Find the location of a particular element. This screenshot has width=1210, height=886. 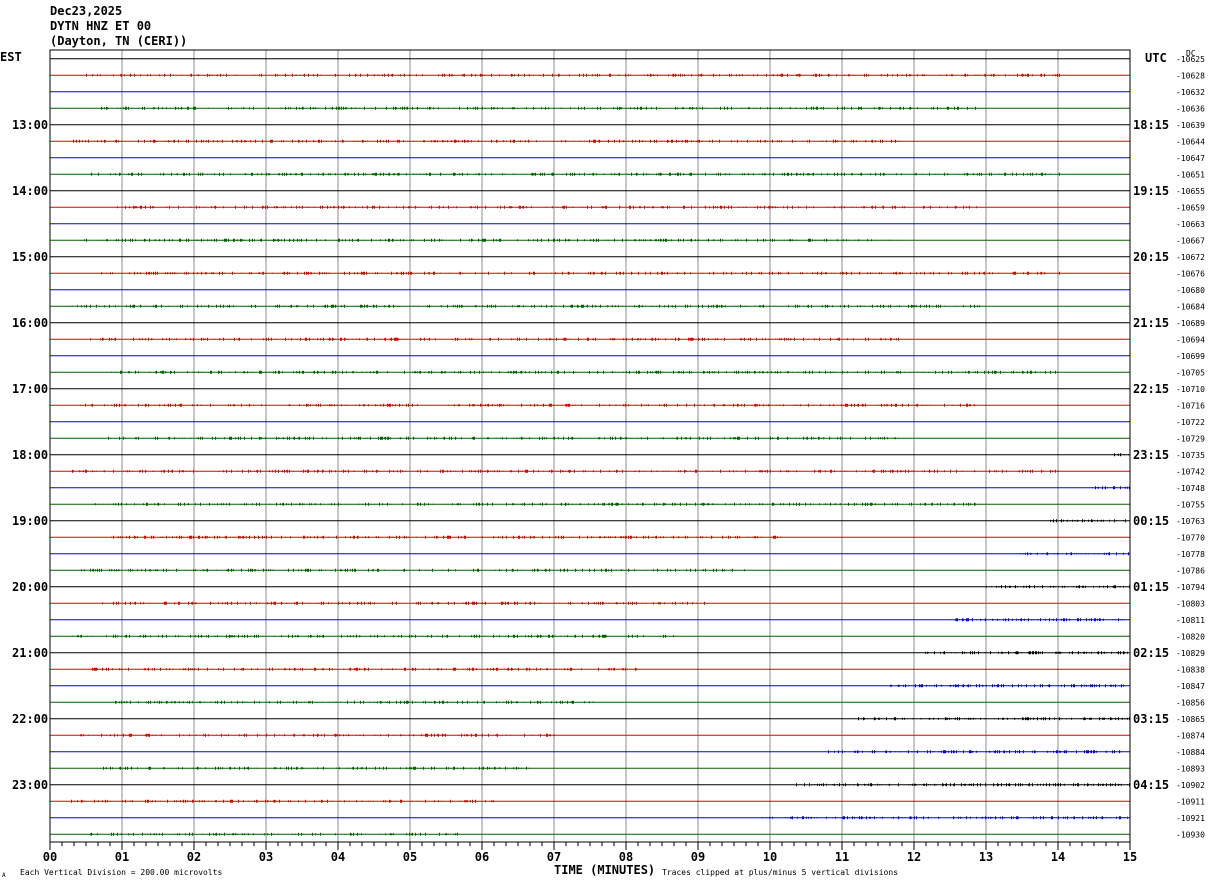

dc-offset-label: -10689 is located at coordinates (1190, 323).